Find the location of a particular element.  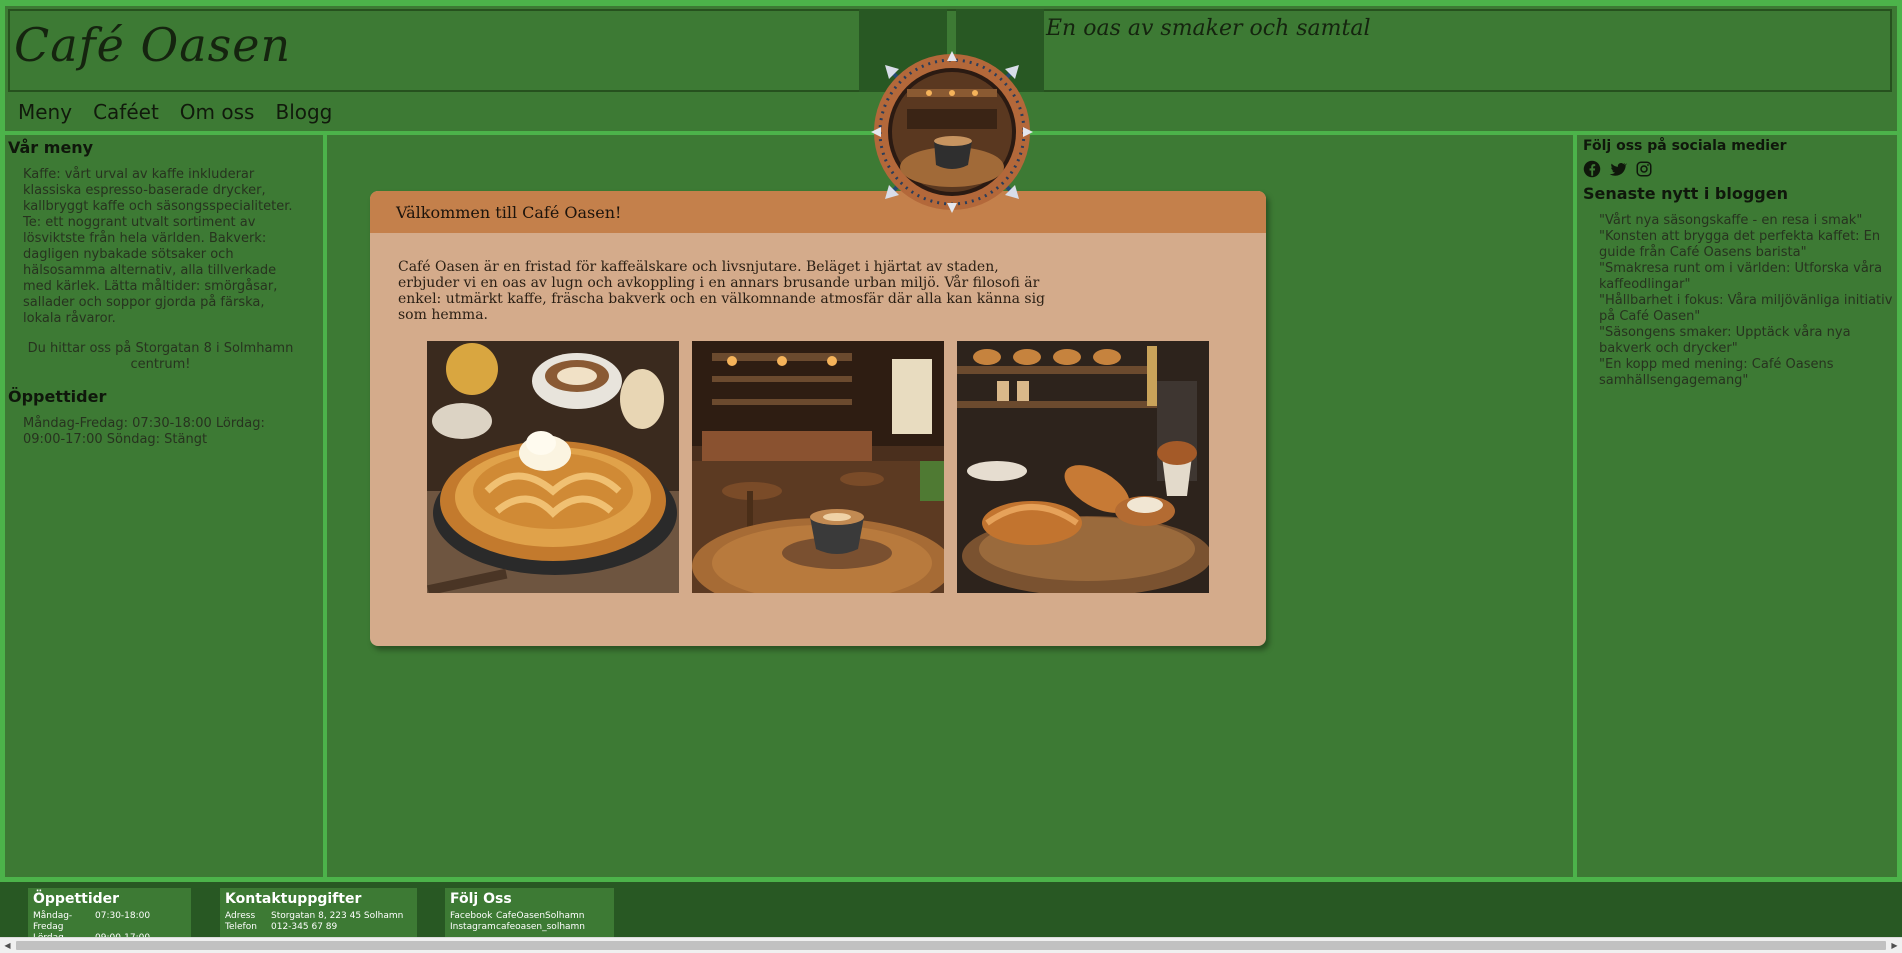

scroll-right-arrow-icon: ▶ is located at coordinates (1894, 945).